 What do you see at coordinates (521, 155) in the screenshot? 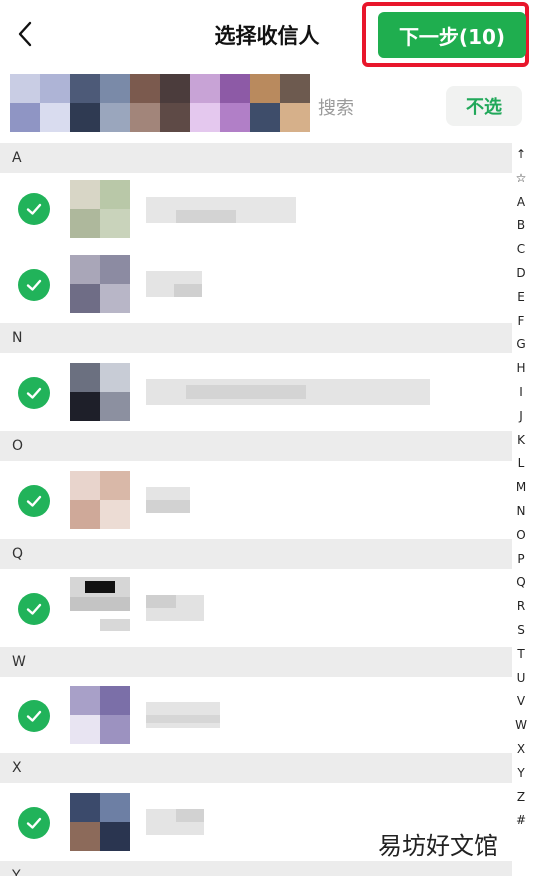
I see `index-letter: ↑` at bounding box center [521, 155].